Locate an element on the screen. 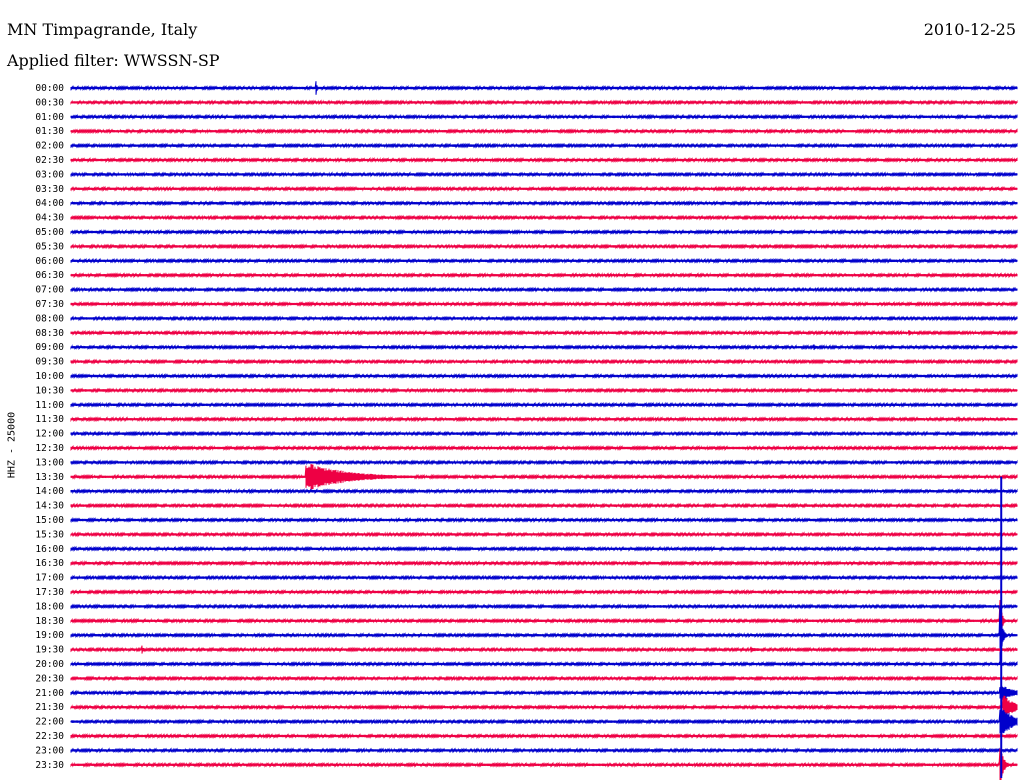 The image size is (1024, 780). row-label-1400: 14:00 is located at coordinates (49, 491).